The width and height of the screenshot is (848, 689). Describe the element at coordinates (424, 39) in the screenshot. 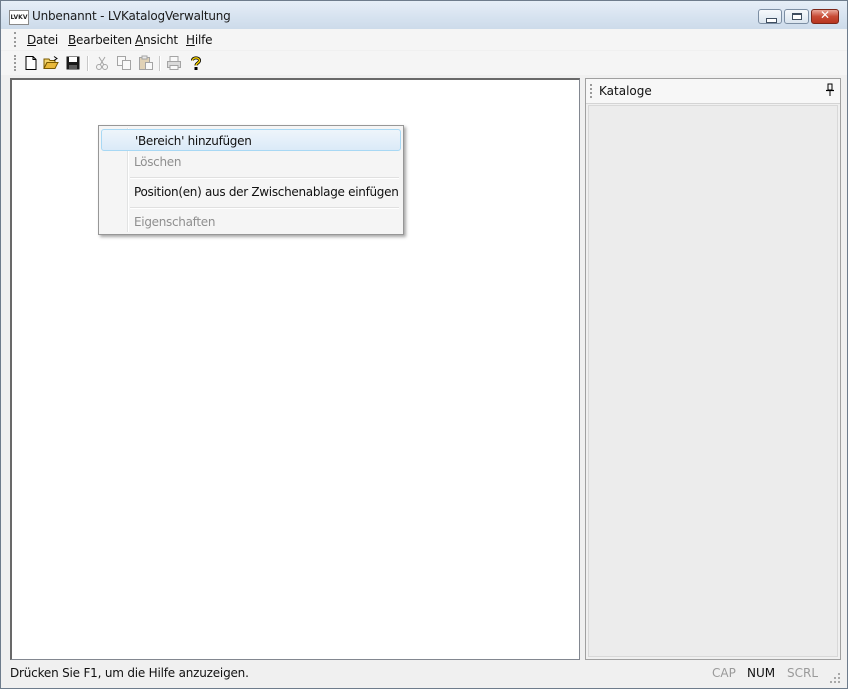

I see `menu-bar: Datei Bearbeiten Ansicht Hilfe` at that location.